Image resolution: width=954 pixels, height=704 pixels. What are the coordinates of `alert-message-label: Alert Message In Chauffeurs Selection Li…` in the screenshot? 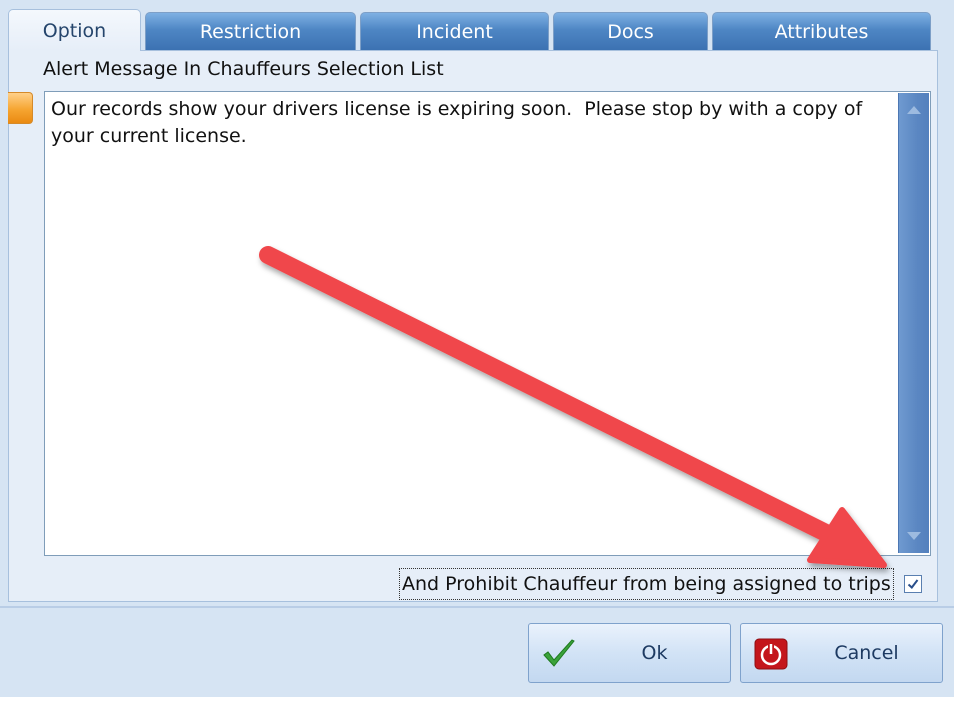 It's located at (243, 69).